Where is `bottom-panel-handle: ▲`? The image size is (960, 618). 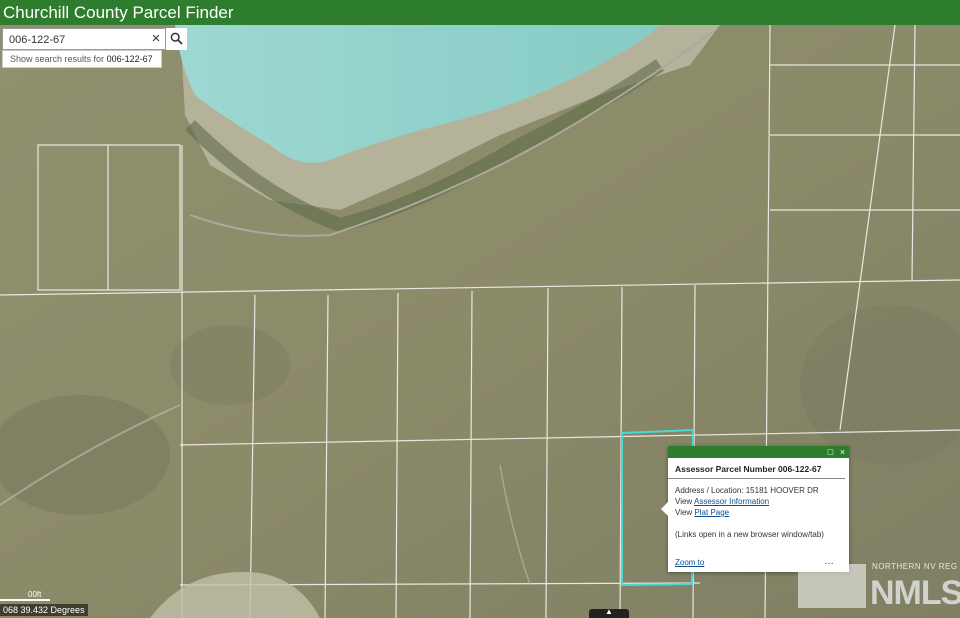
bottom-panel-handle: ▲ is located at coordinates (609, 612).